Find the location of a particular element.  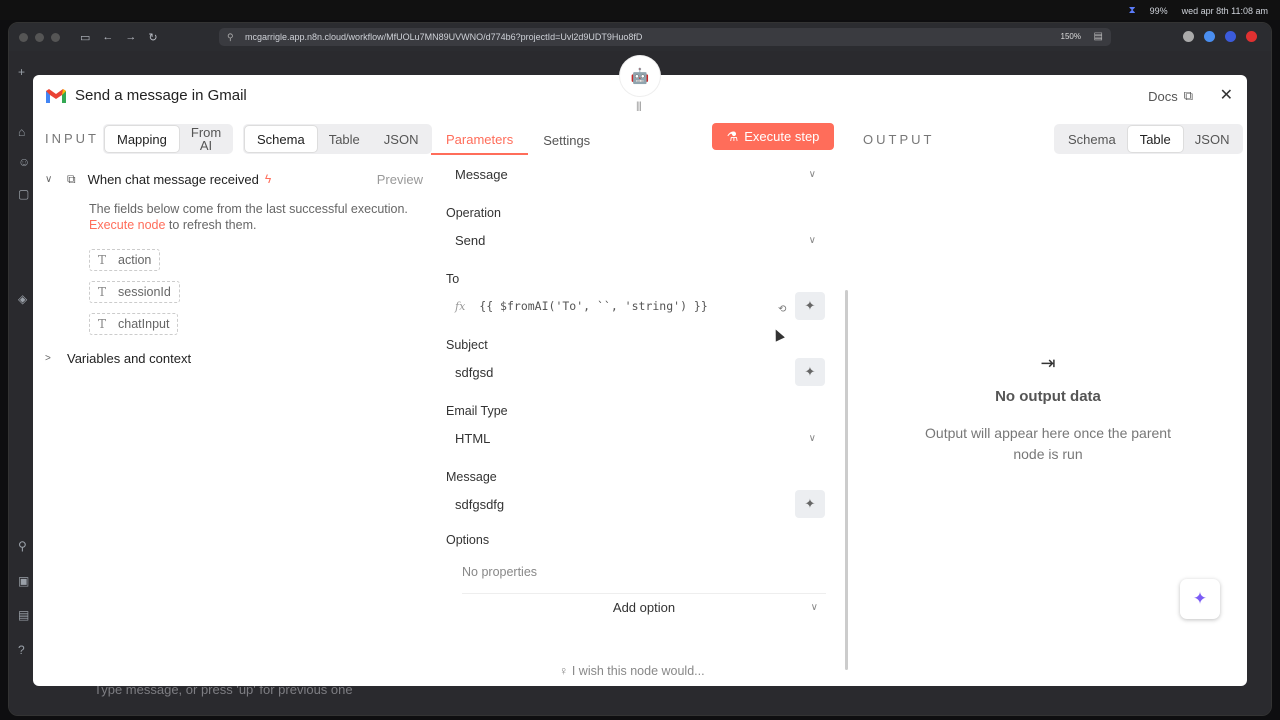

chevron-right-icon: > is located at coordinates (52, 358).